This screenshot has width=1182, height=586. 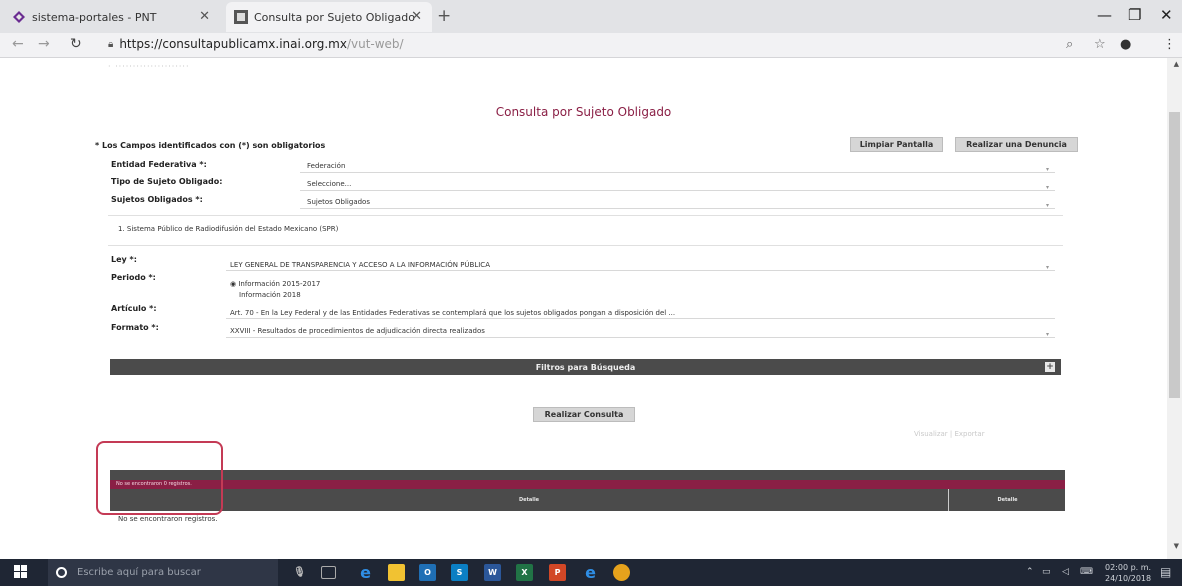 What do you see at coordinates (167, 181) in the screenshot?
I see `tipo-label: Tipo de Sujeto Obligado:` at bounding box center [167, 181].